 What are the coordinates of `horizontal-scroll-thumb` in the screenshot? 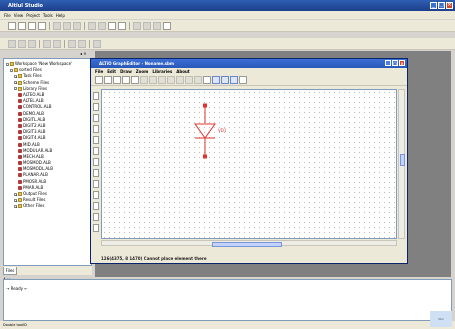 It's located at (247, 244).